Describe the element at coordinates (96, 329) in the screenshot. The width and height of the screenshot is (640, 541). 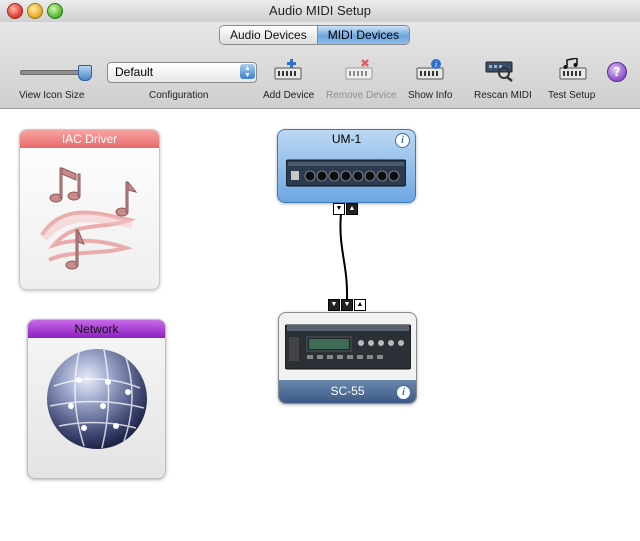
I see `network-name: Network` at that location.